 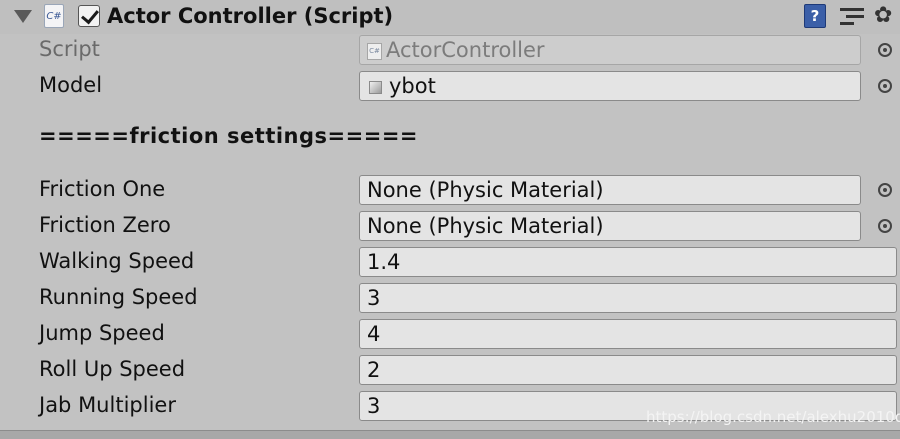 What do you see at coordinates (69, 49) in the screenshot?
I see `script-label: Script` at bounding box center [69, 49].